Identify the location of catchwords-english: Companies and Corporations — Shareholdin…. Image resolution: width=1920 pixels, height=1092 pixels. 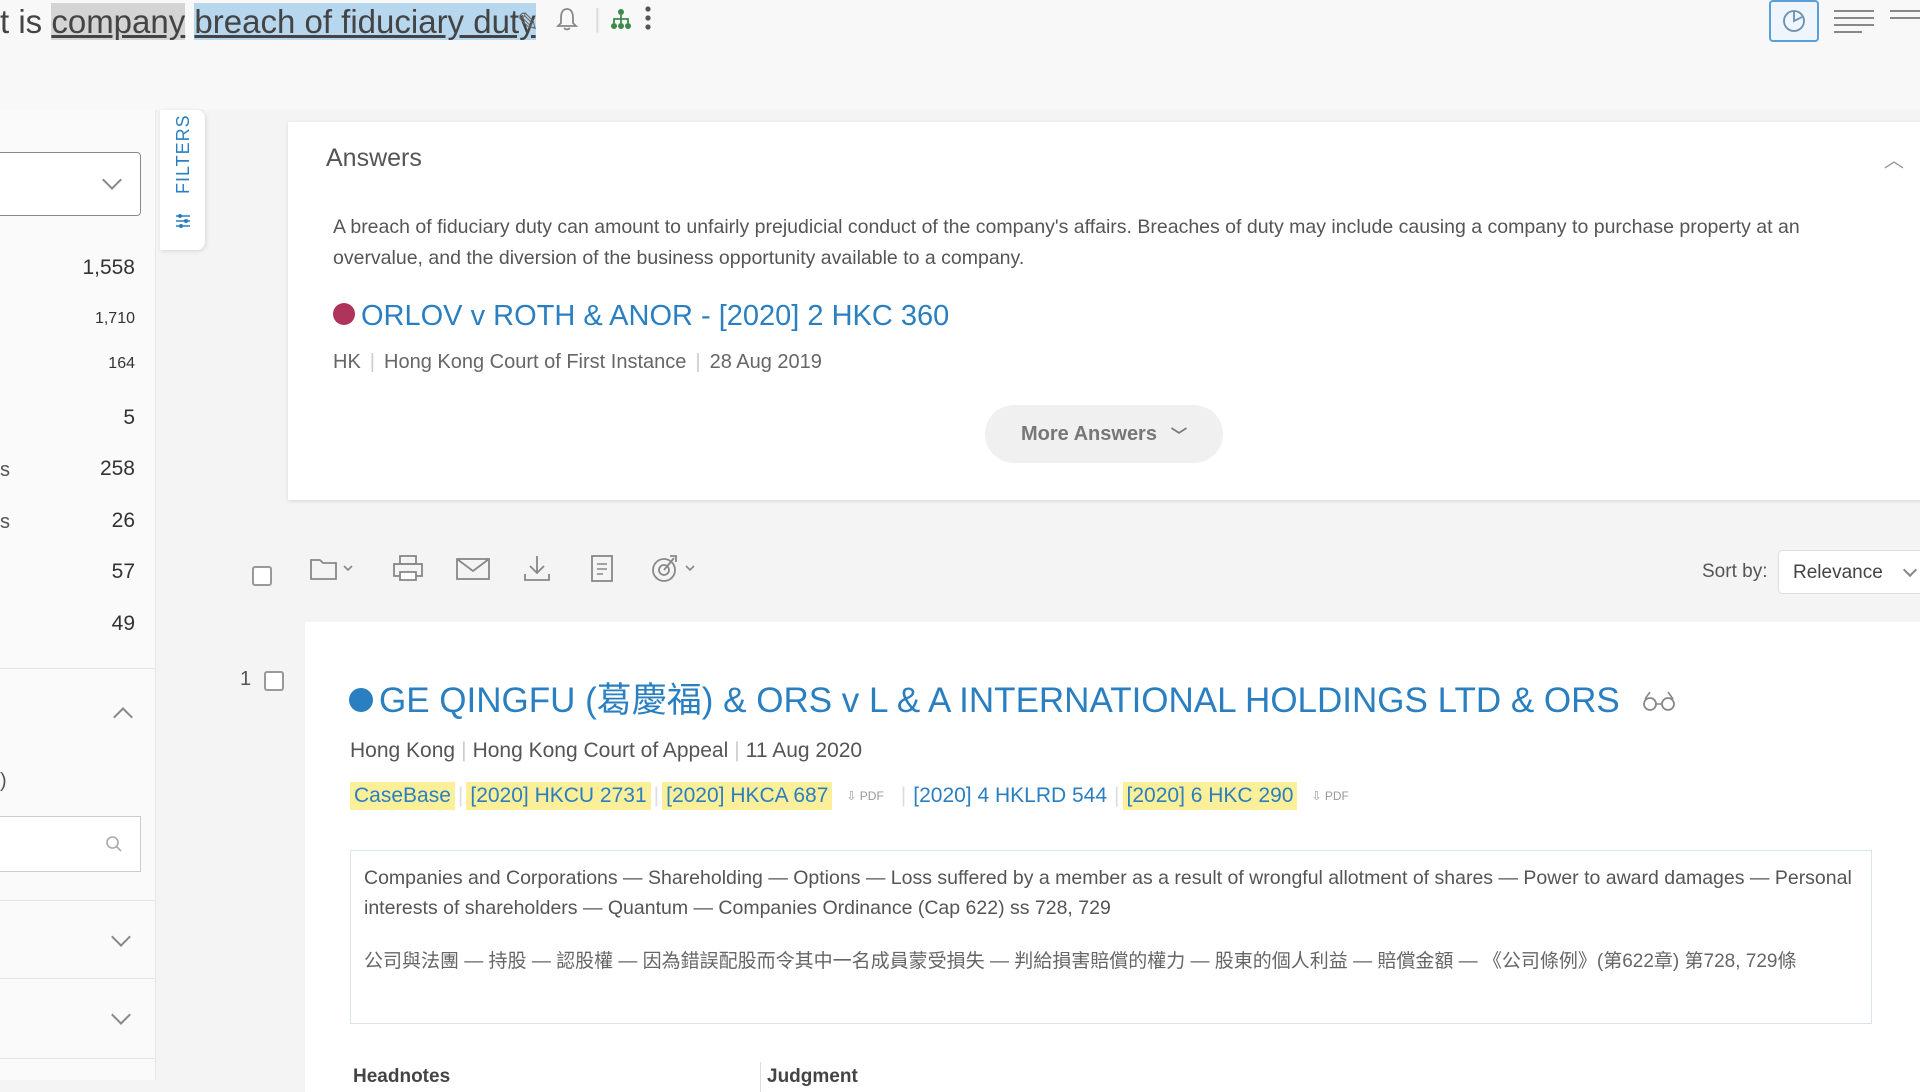
(1108, 893).